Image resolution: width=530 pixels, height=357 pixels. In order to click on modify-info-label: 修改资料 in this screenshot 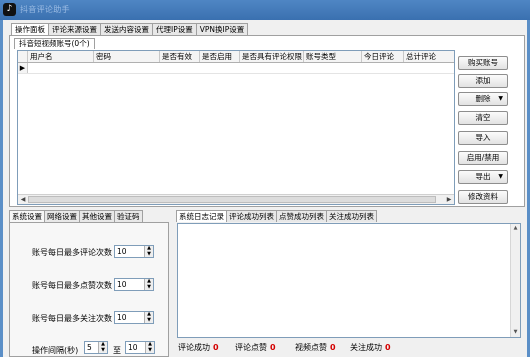, I will do `click(483, 196)`.